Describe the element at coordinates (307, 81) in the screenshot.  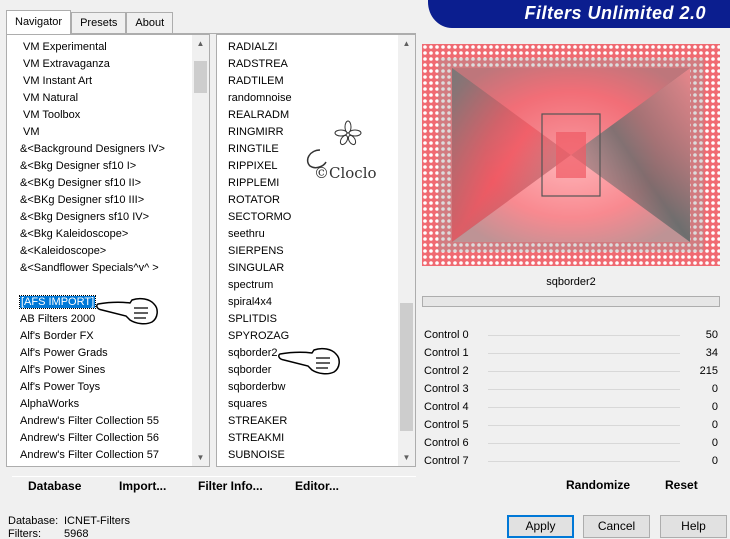
I see `filter-item: RADTILEM` at that location.